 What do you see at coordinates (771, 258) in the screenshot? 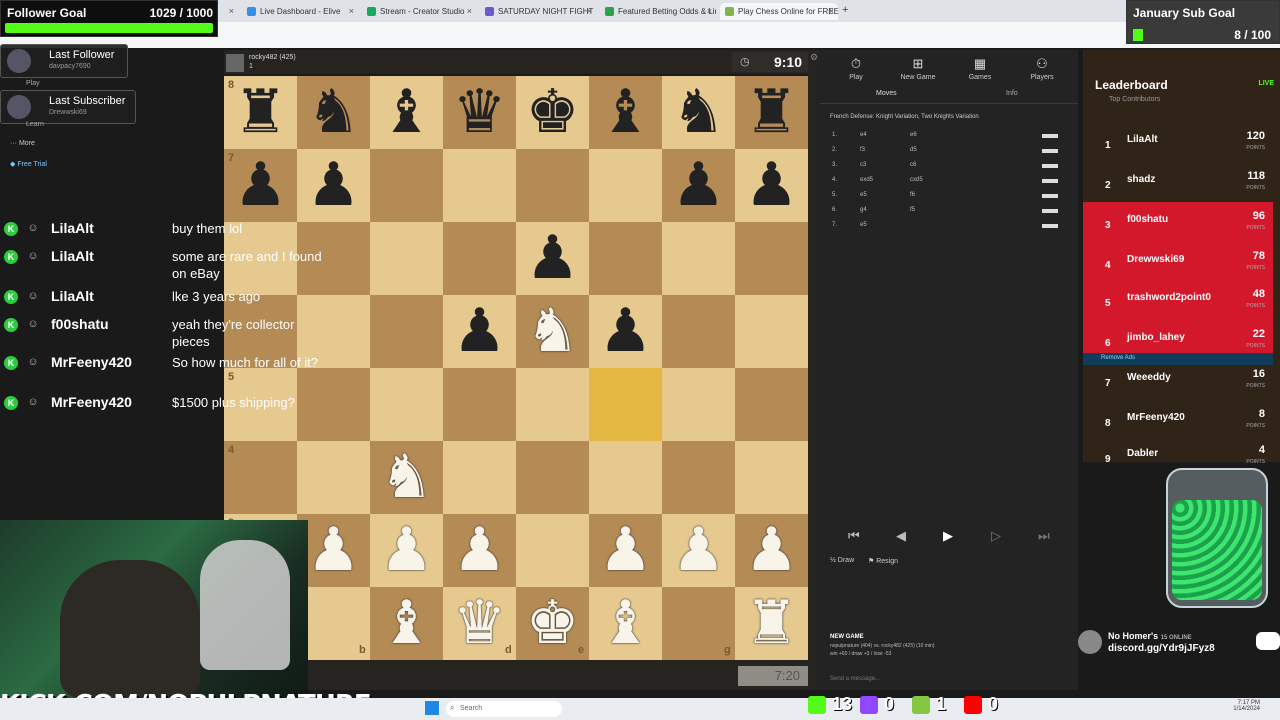
I see `square-h6` at bounding box center [771, 258].